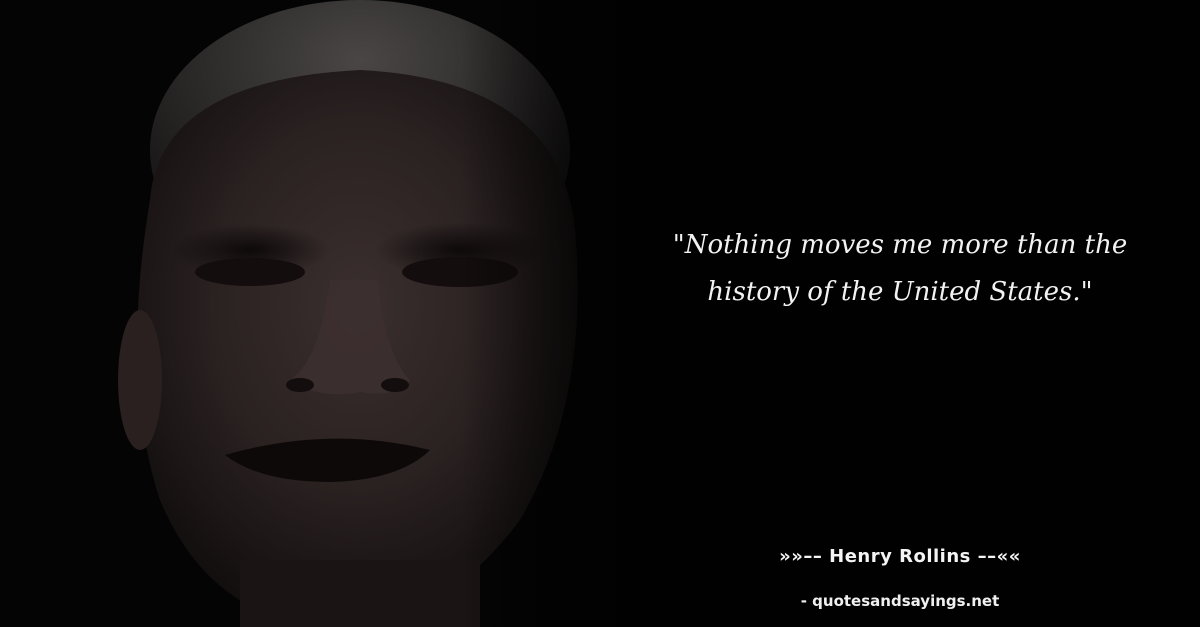 Image resolution: width=1200 pixels, height=627 pixels. What do you see at coordinates (900, 292) in the screenshot?
I see `quote-line-2: history of the United States."` at bounding box center [900, 292].